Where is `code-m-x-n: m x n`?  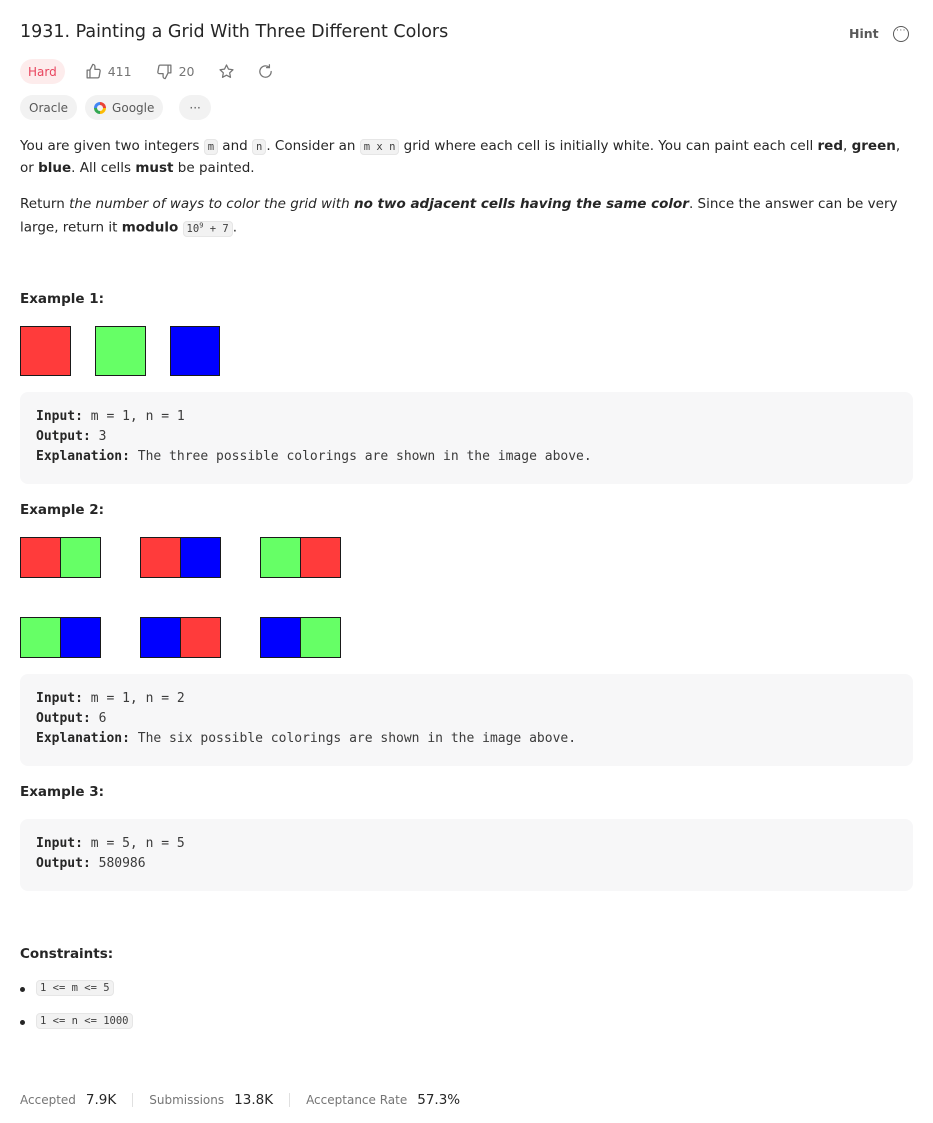 code-m-x-n: m x n is located at coordinates (379, 147).